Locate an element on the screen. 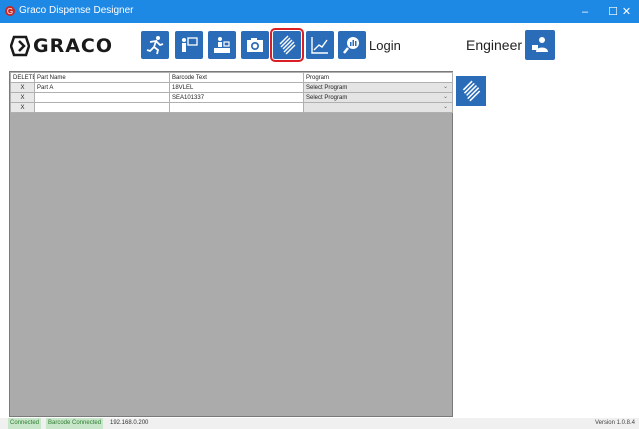  part-name-cell: Part A is located at coordinates (102, 87).